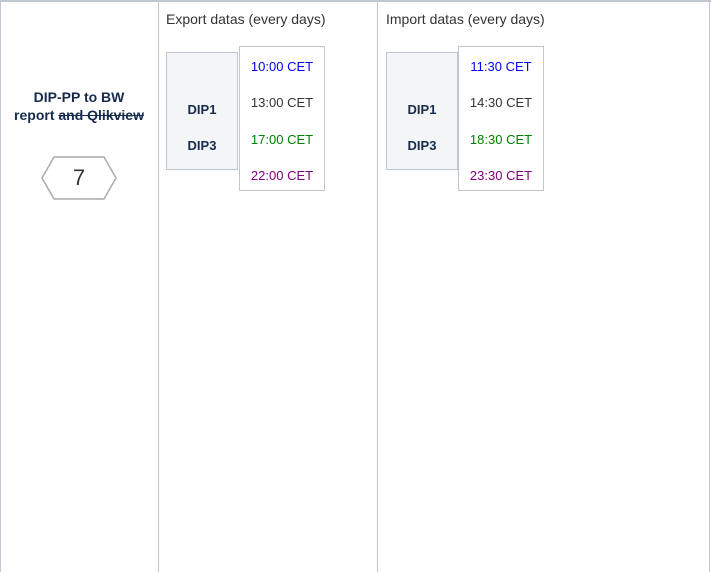 The height and width of the screenshot is (572, 711). I want to click on report-title-strikethrough: and Qlikview, so click(101, 115).